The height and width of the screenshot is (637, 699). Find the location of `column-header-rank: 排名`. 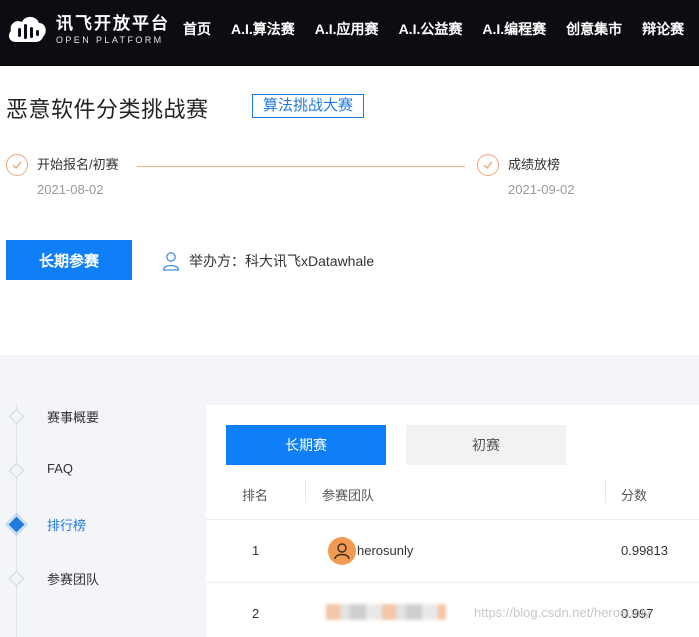

column-header-rank: 排名 is located at coordinates (255, 495).